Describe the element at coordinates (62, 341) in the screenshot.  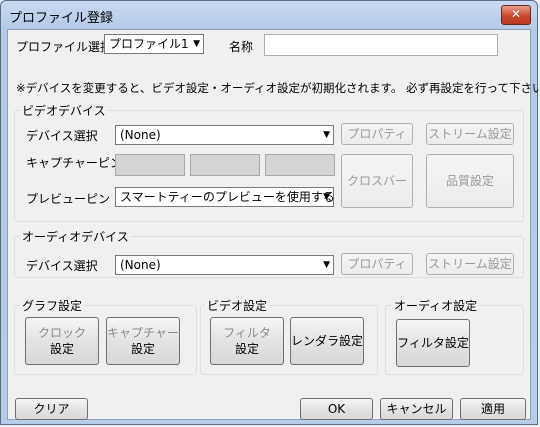
I see `clock-settings-button: クロック 設定` at that location.